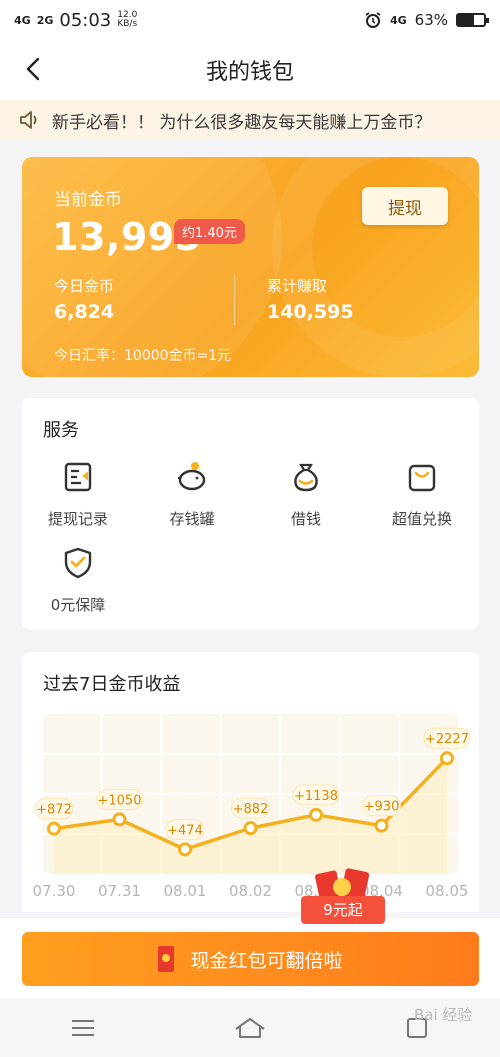  Describe the element at coordinates (192, 519) in the screenshot. I see `service-label: 存钱罐` at that location.